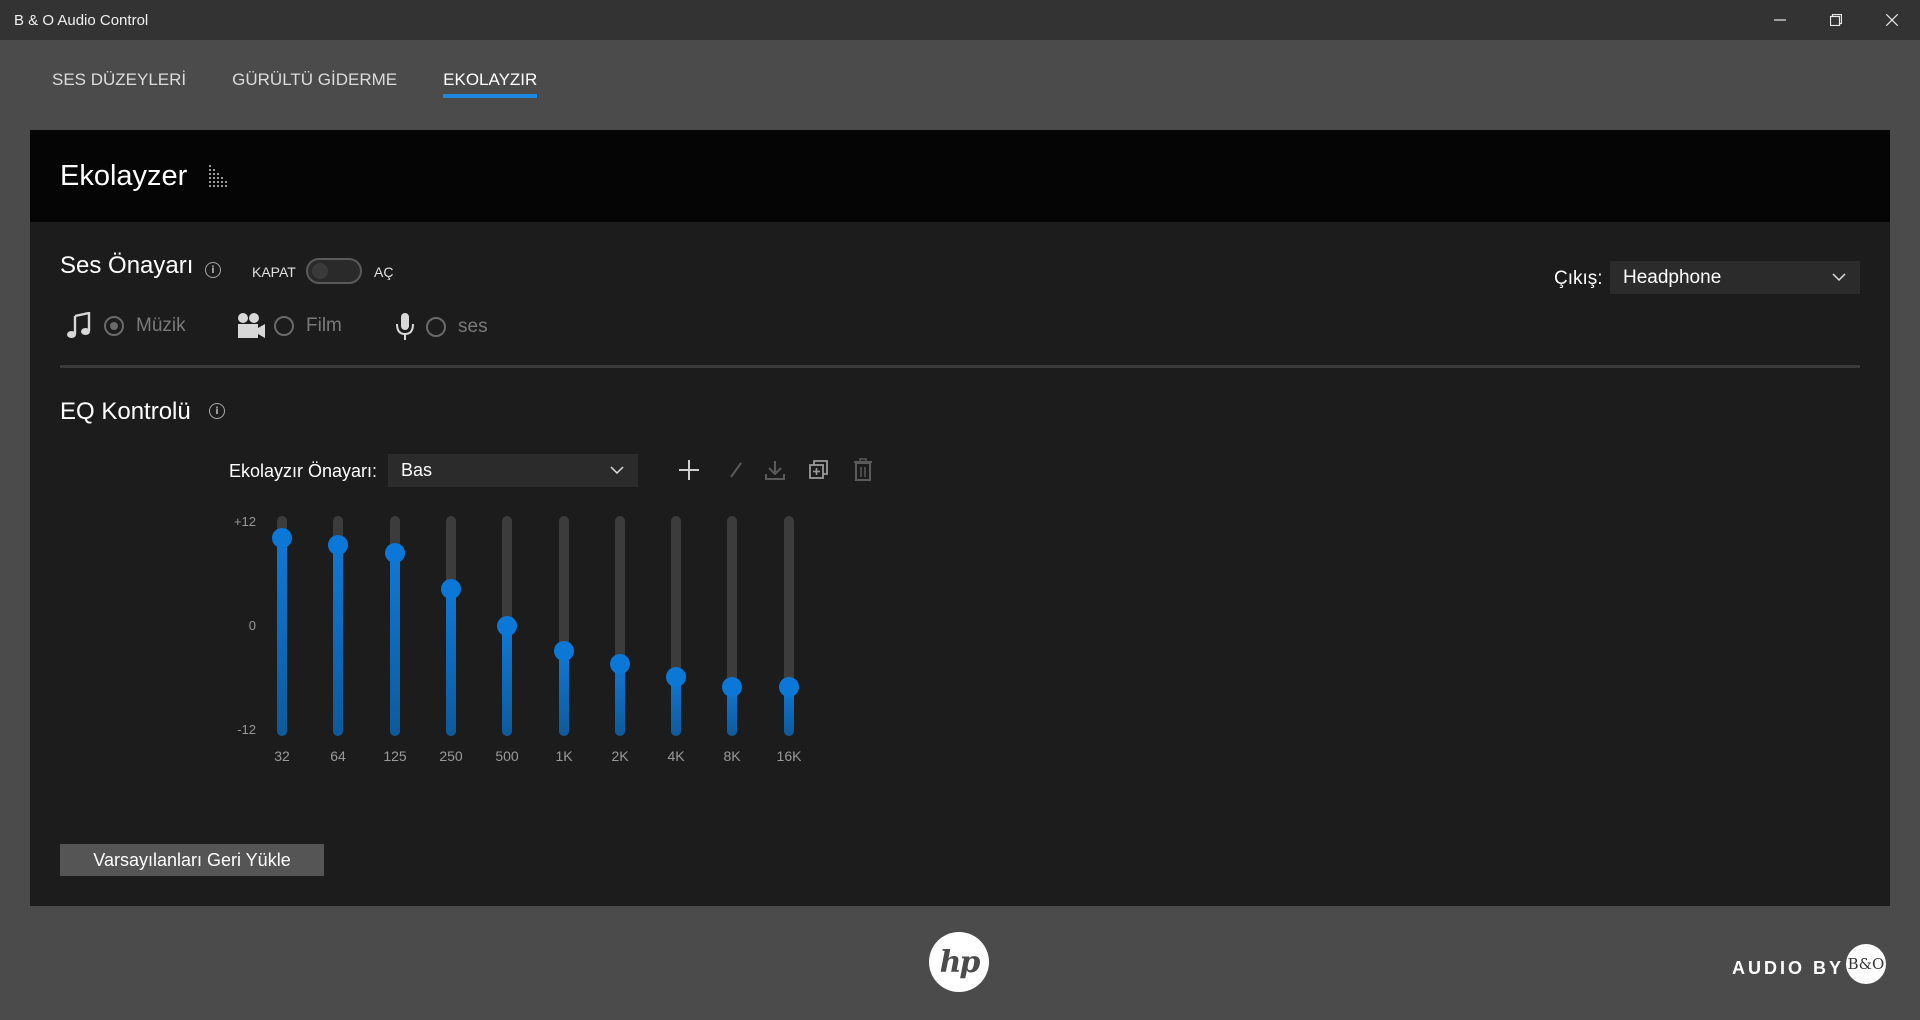 The width and height of the screenshot is (1920, 1020). I want to click on freq-label: 125, so click(395, 756).